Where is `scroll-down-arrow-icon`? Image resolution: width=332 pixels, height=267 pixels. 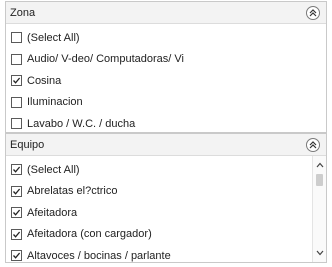 scroll-down-arrow-icon is located at coordinates (319, 253).